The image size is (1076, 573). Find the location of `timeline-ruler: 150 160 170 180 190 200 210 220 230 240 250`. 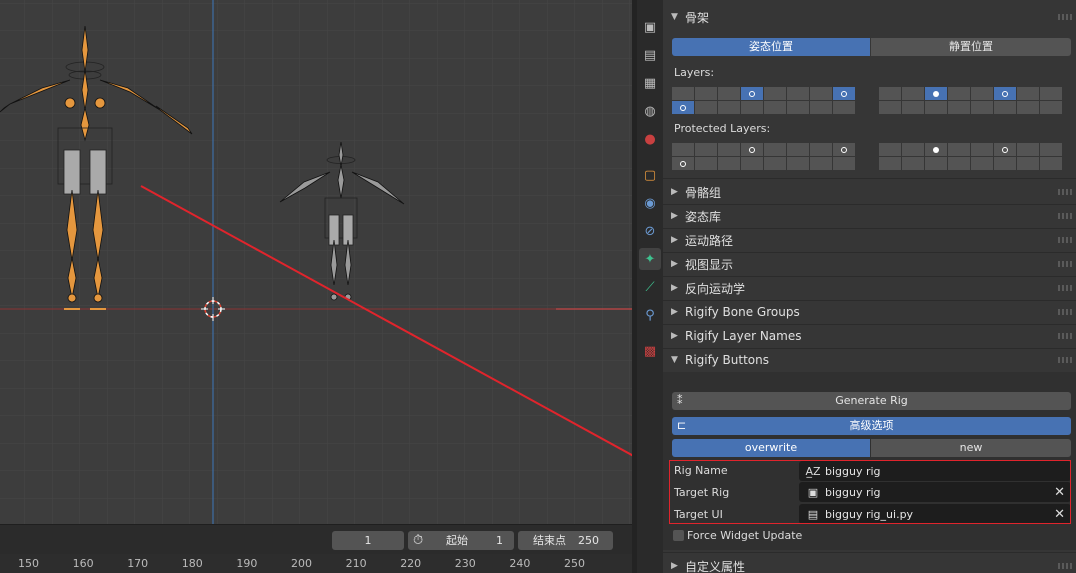

timeline-ruler: 150 160 170 180 190 200 210 220 230 240 250 is located at coordinates (316, 563).